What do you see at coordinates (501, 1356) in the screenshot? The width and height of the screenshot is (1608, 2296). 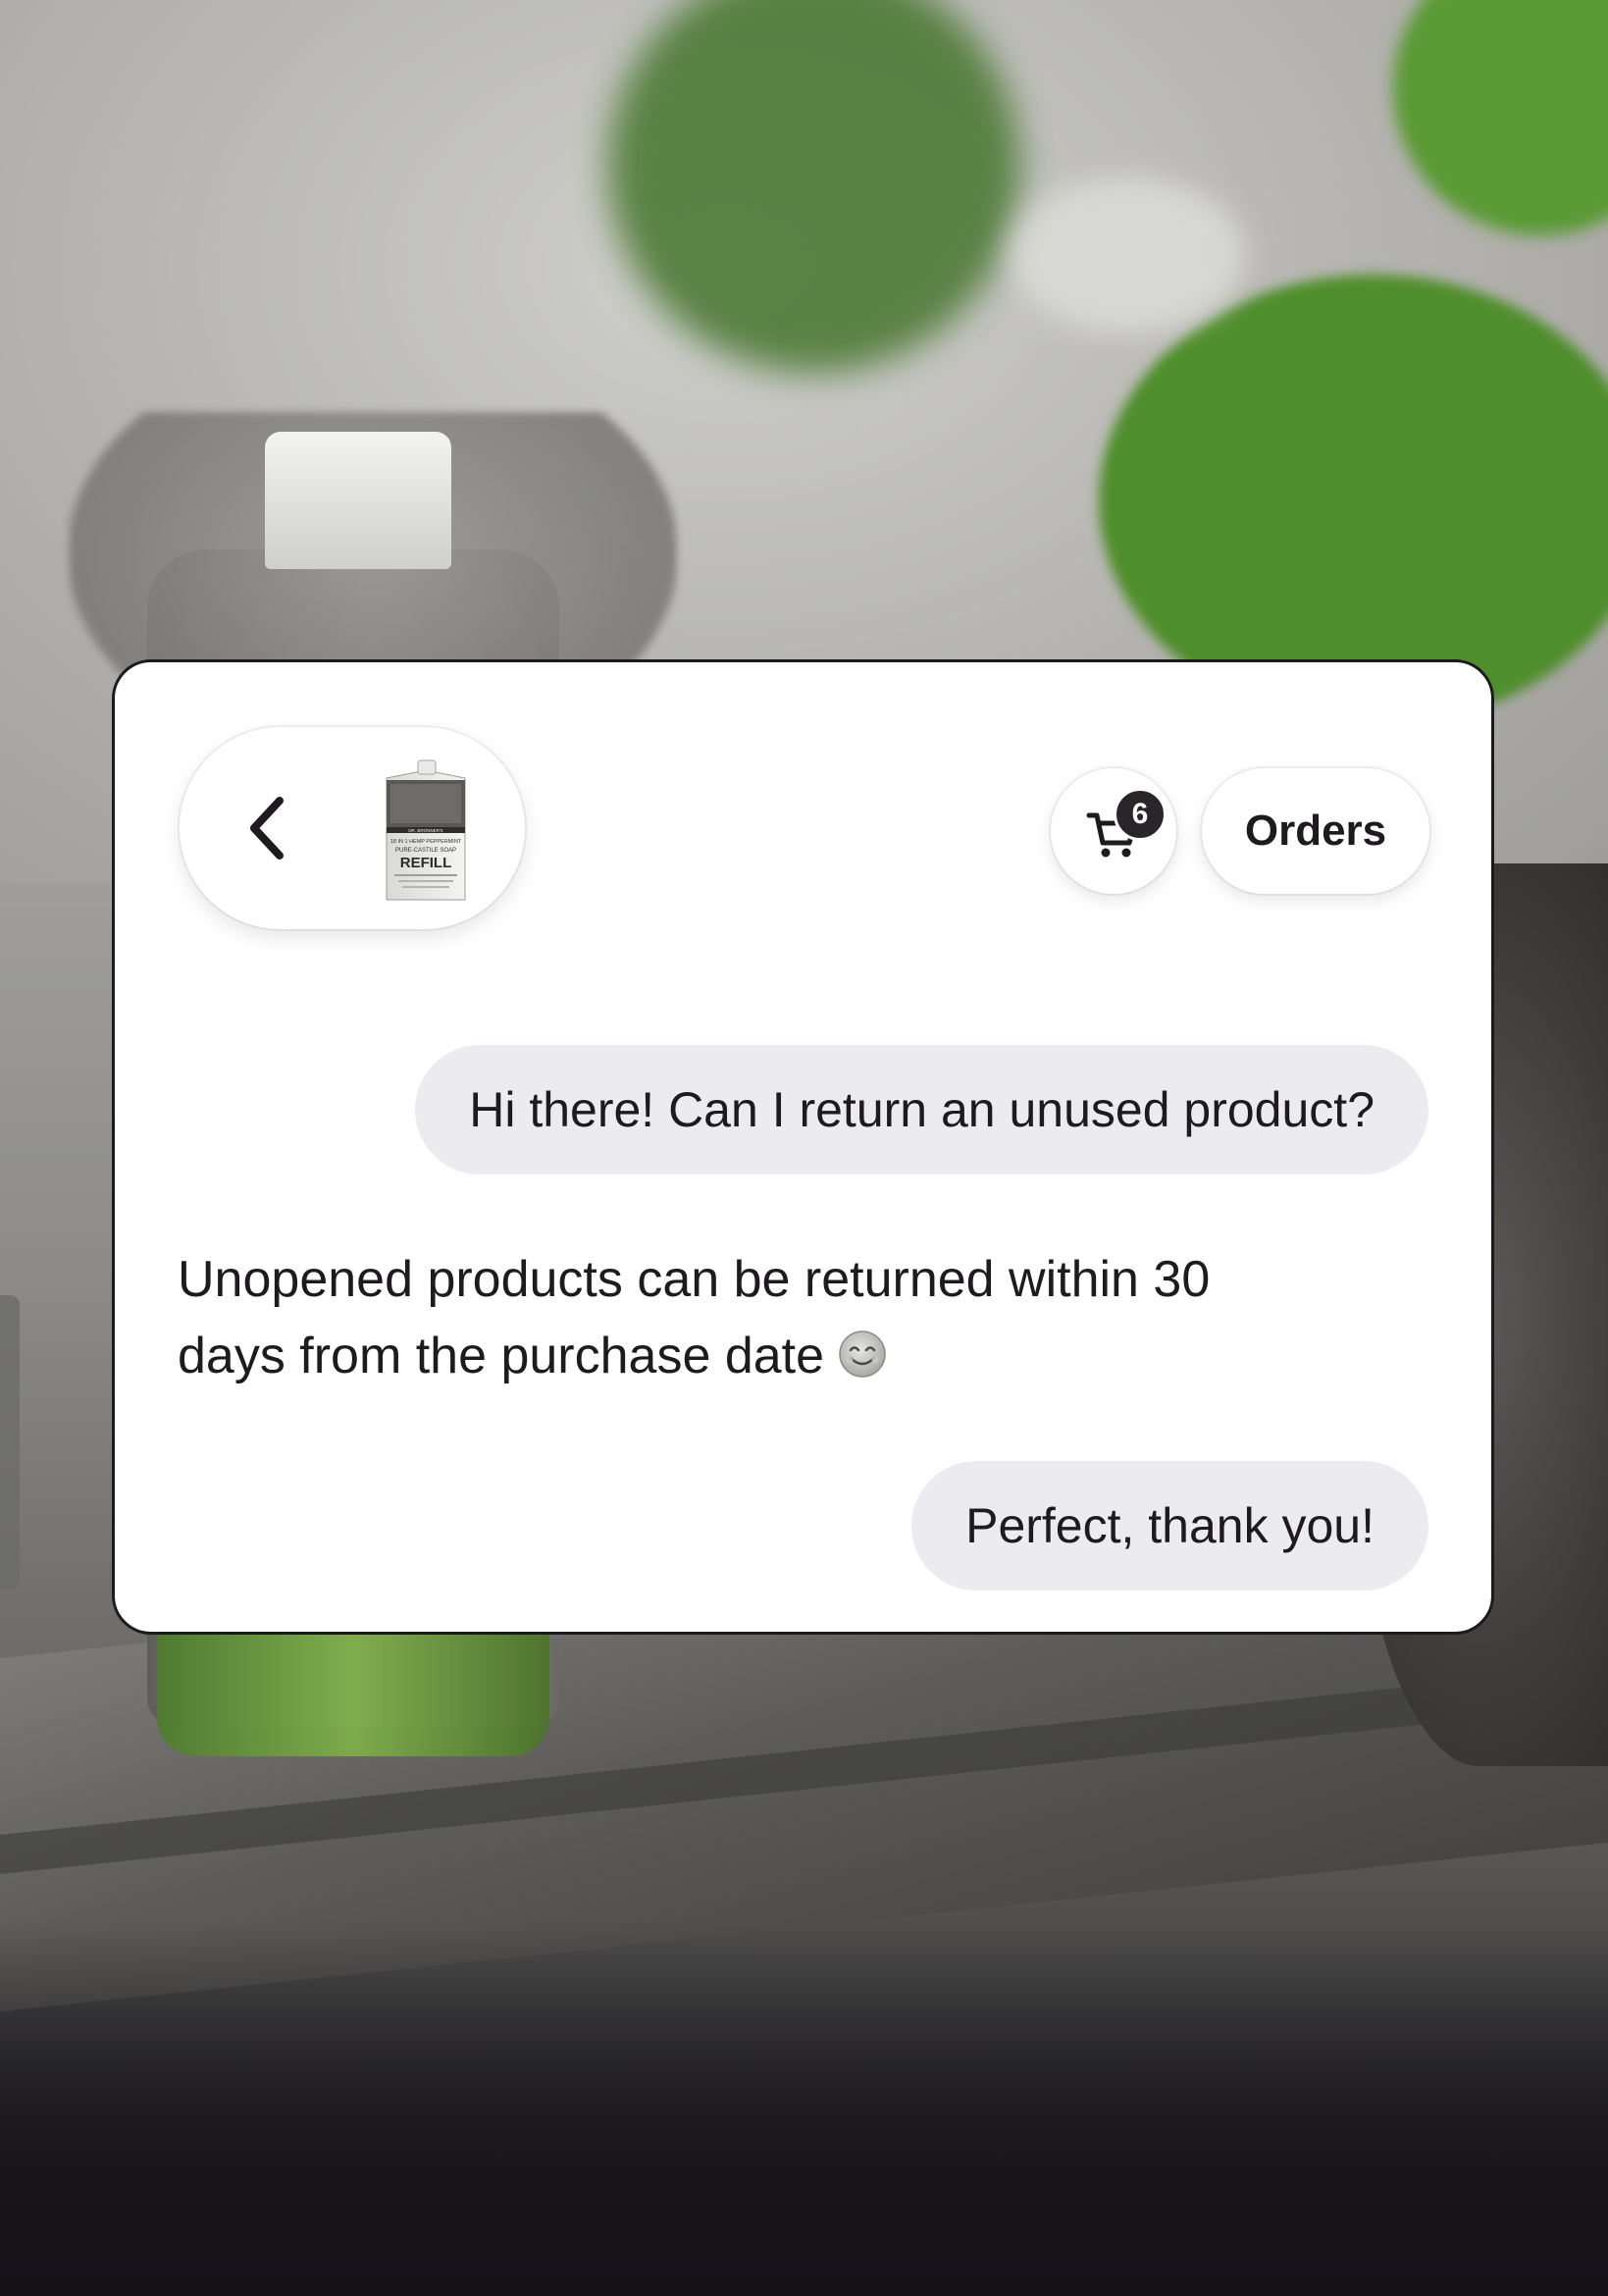 I see `assistant-message-text: days from the purchase date` at bounding box center [501, 1356].